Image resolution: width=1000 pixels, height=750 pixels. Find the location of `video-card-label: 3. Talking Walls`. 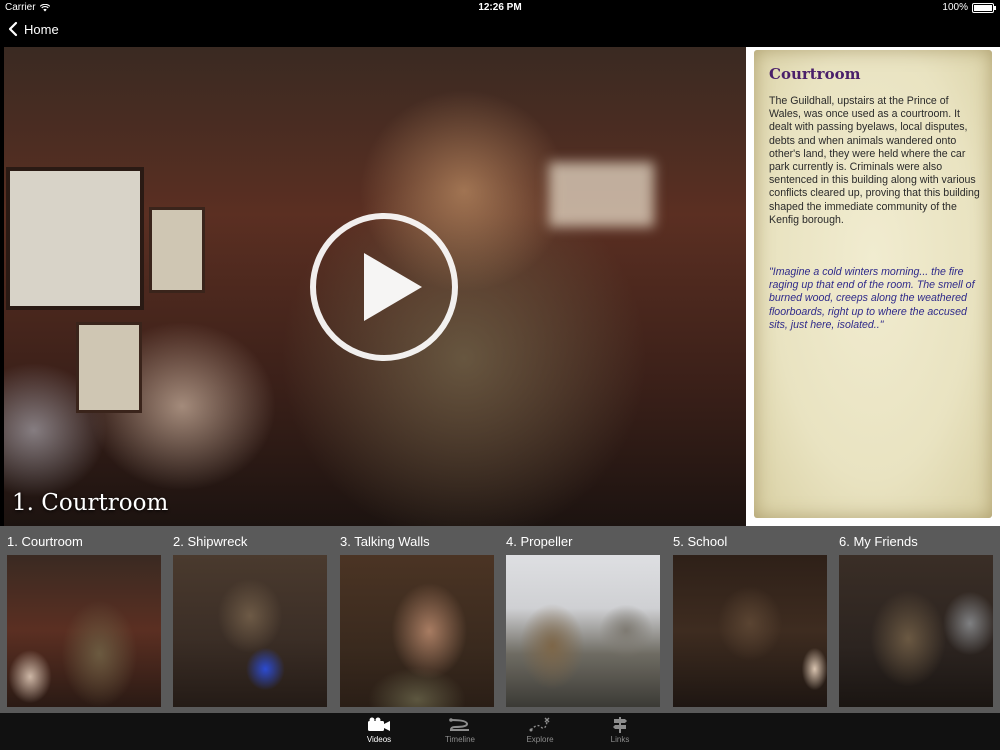

video-card-label: 3. Talking Walls is located at coordinates (385, 541).